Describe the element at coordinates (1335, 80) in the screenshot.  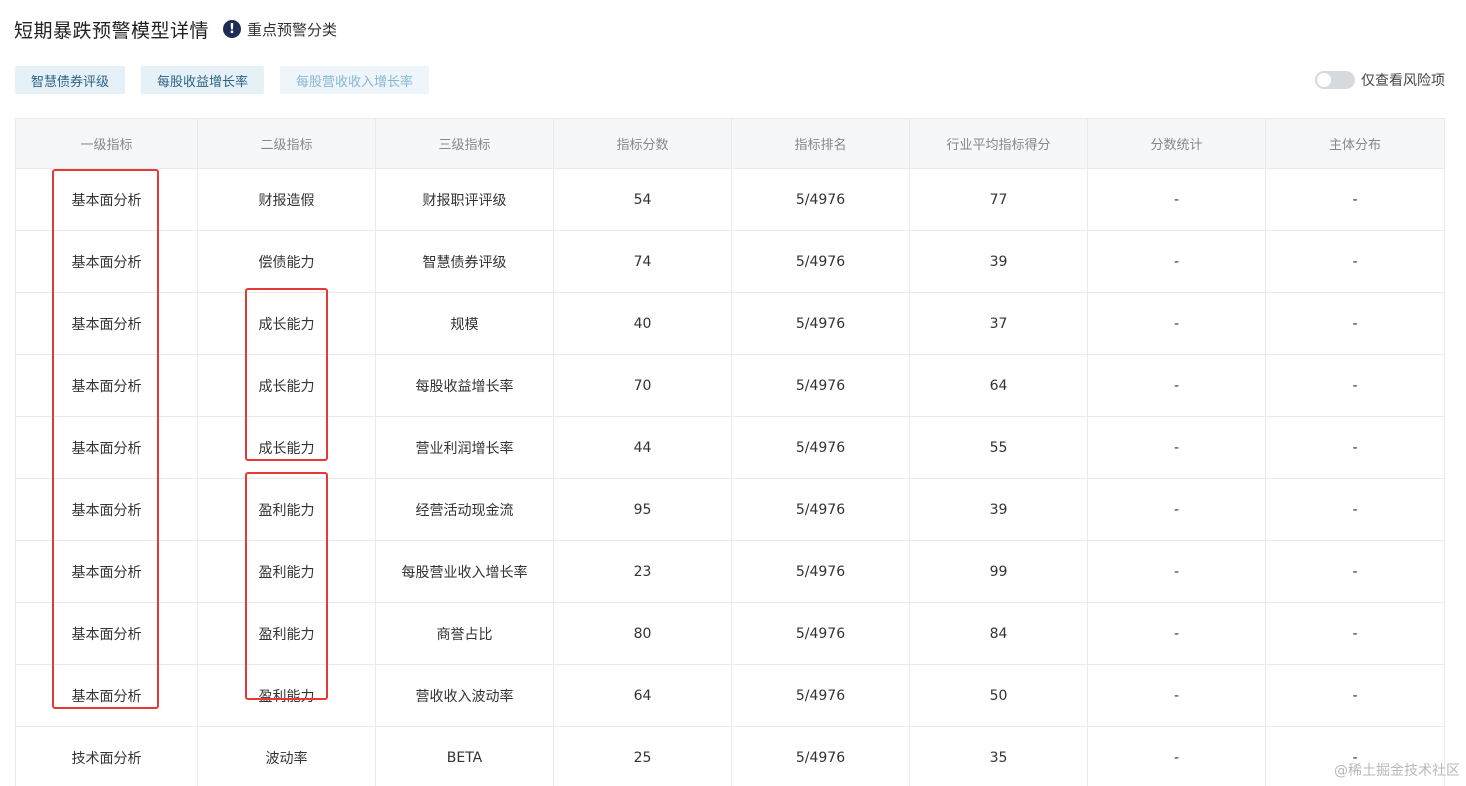
I see `risk-only-toggle` at that location.